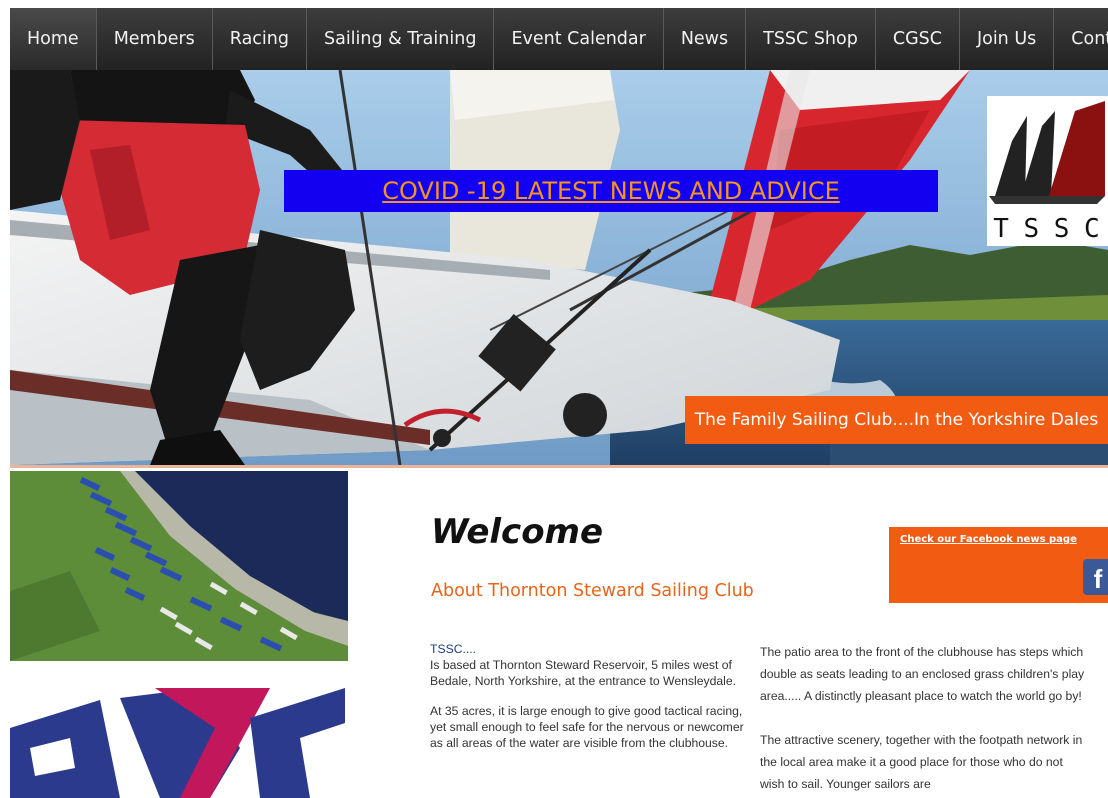 This screenshot has height=798, width=1108. Describe the element at coordinates (918, 39) in the screenshot. I see `nav-cgsc: CGSC` at that location.